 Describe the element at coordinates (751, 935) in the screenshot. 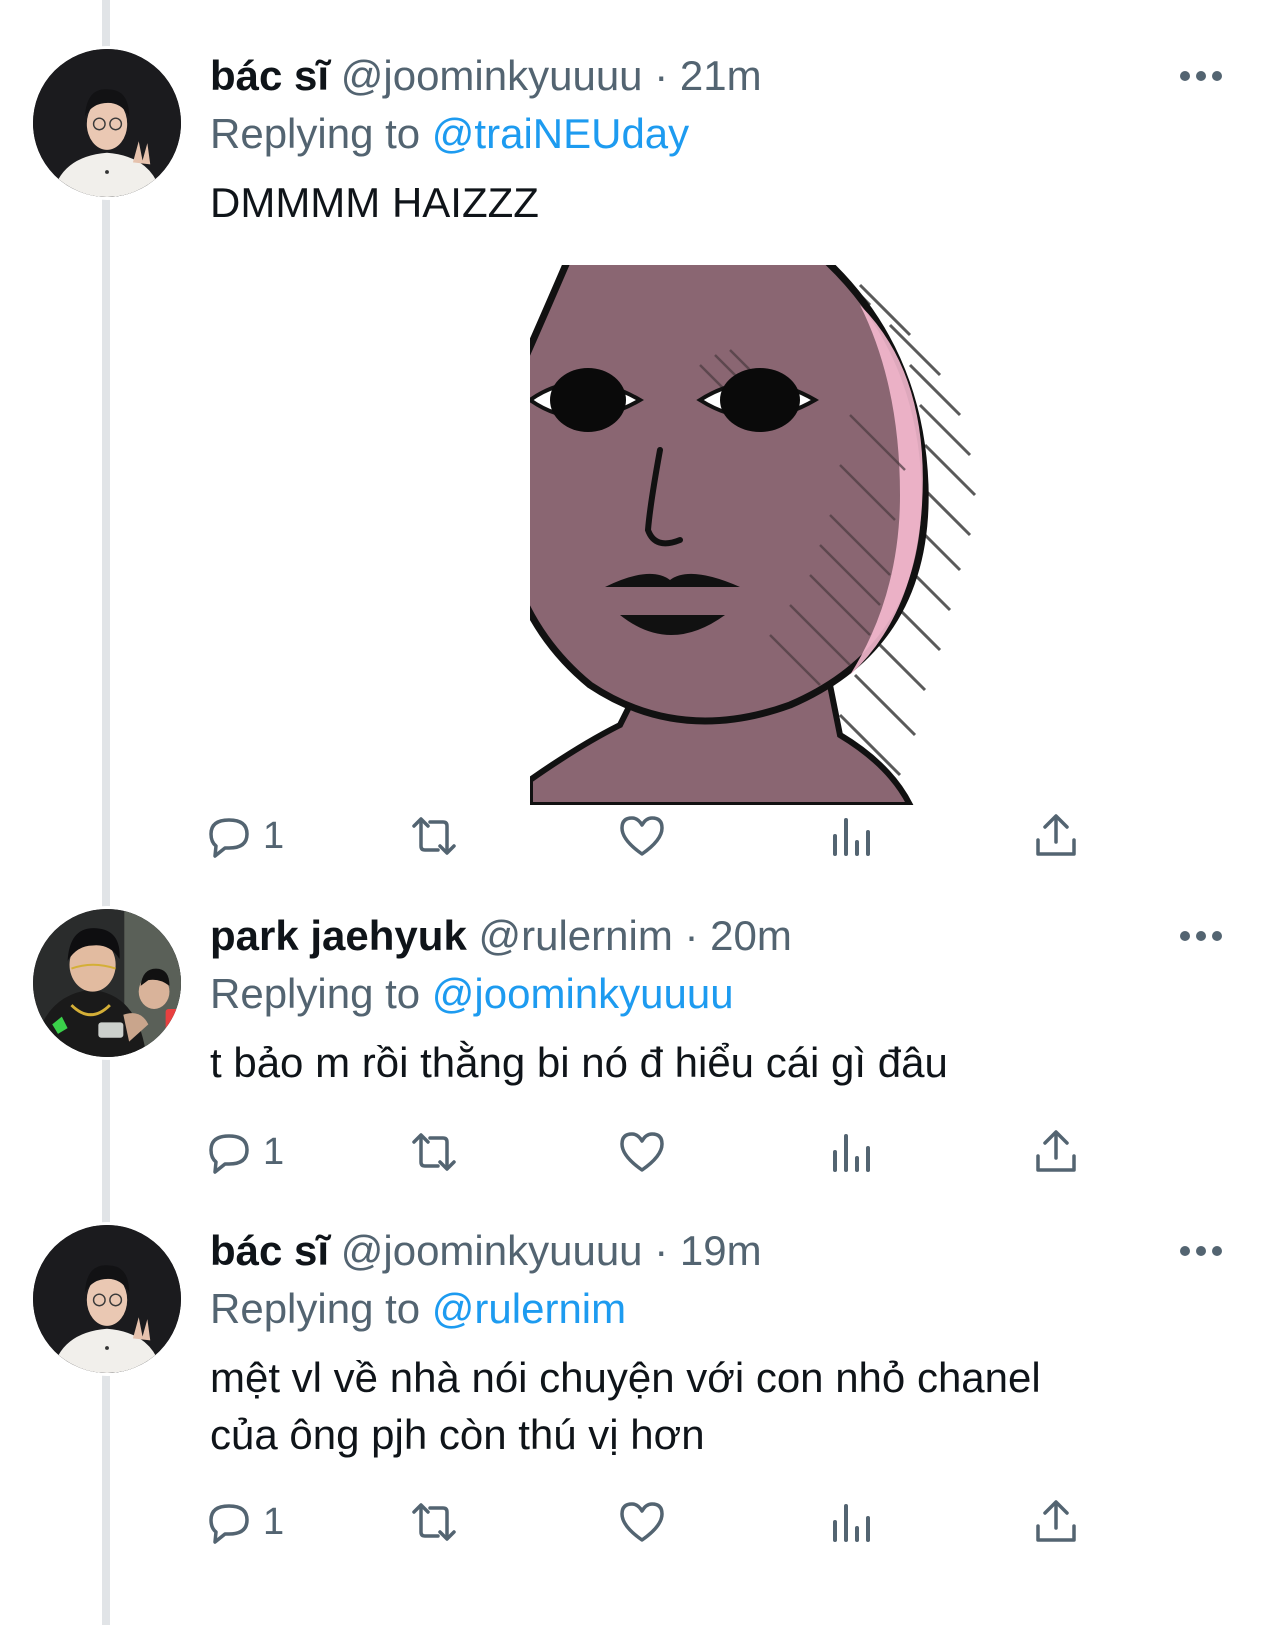

I see `timestamp: 20m` at that location.